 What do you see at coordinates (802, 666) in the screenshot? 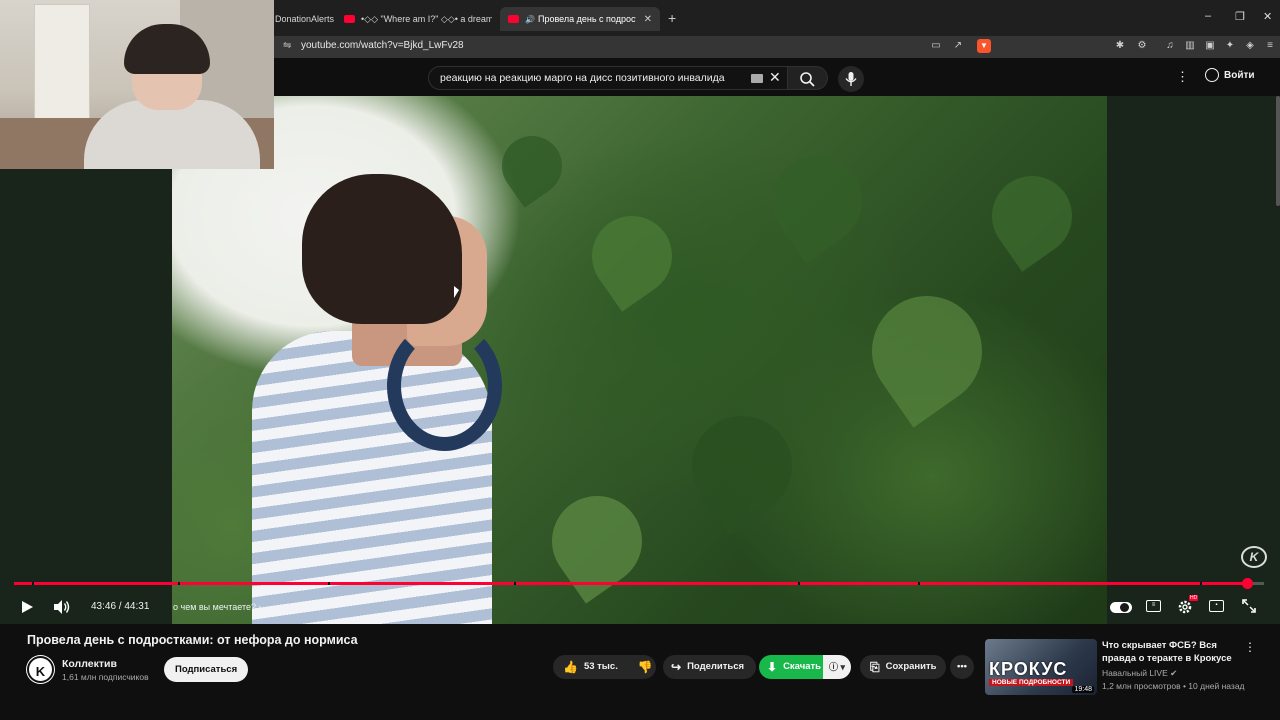
I see `download-label: Скачать` at bounding box center [802, 666].